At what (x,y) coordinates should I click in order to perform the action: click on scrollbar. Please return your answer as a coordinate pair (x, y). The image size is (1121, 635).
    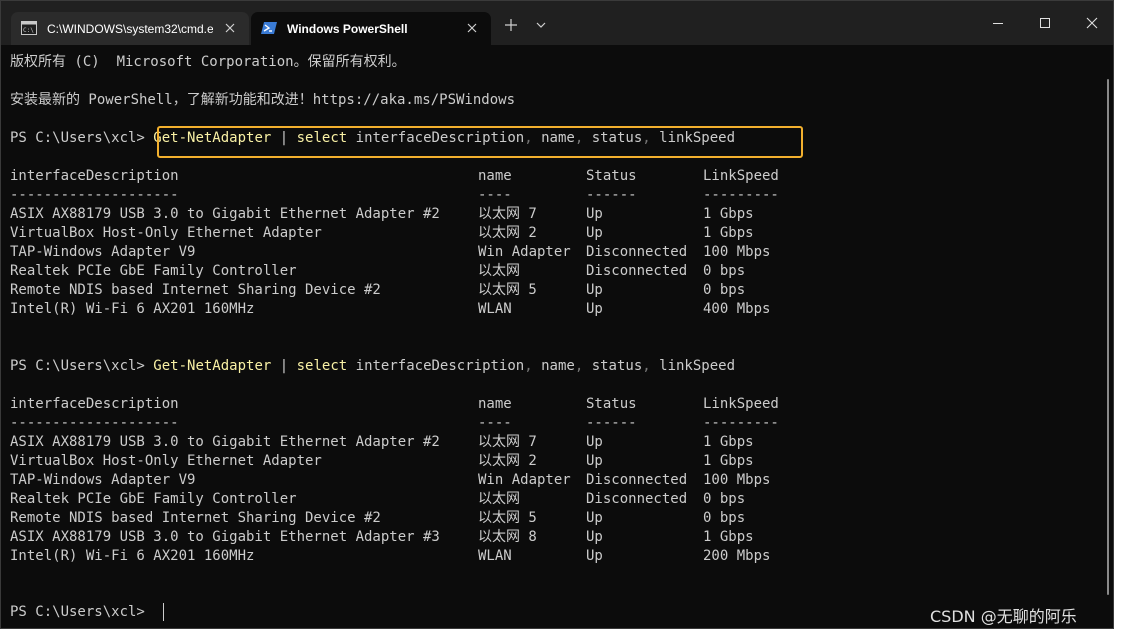
    Looking at the image, I should click on (1108, 336).